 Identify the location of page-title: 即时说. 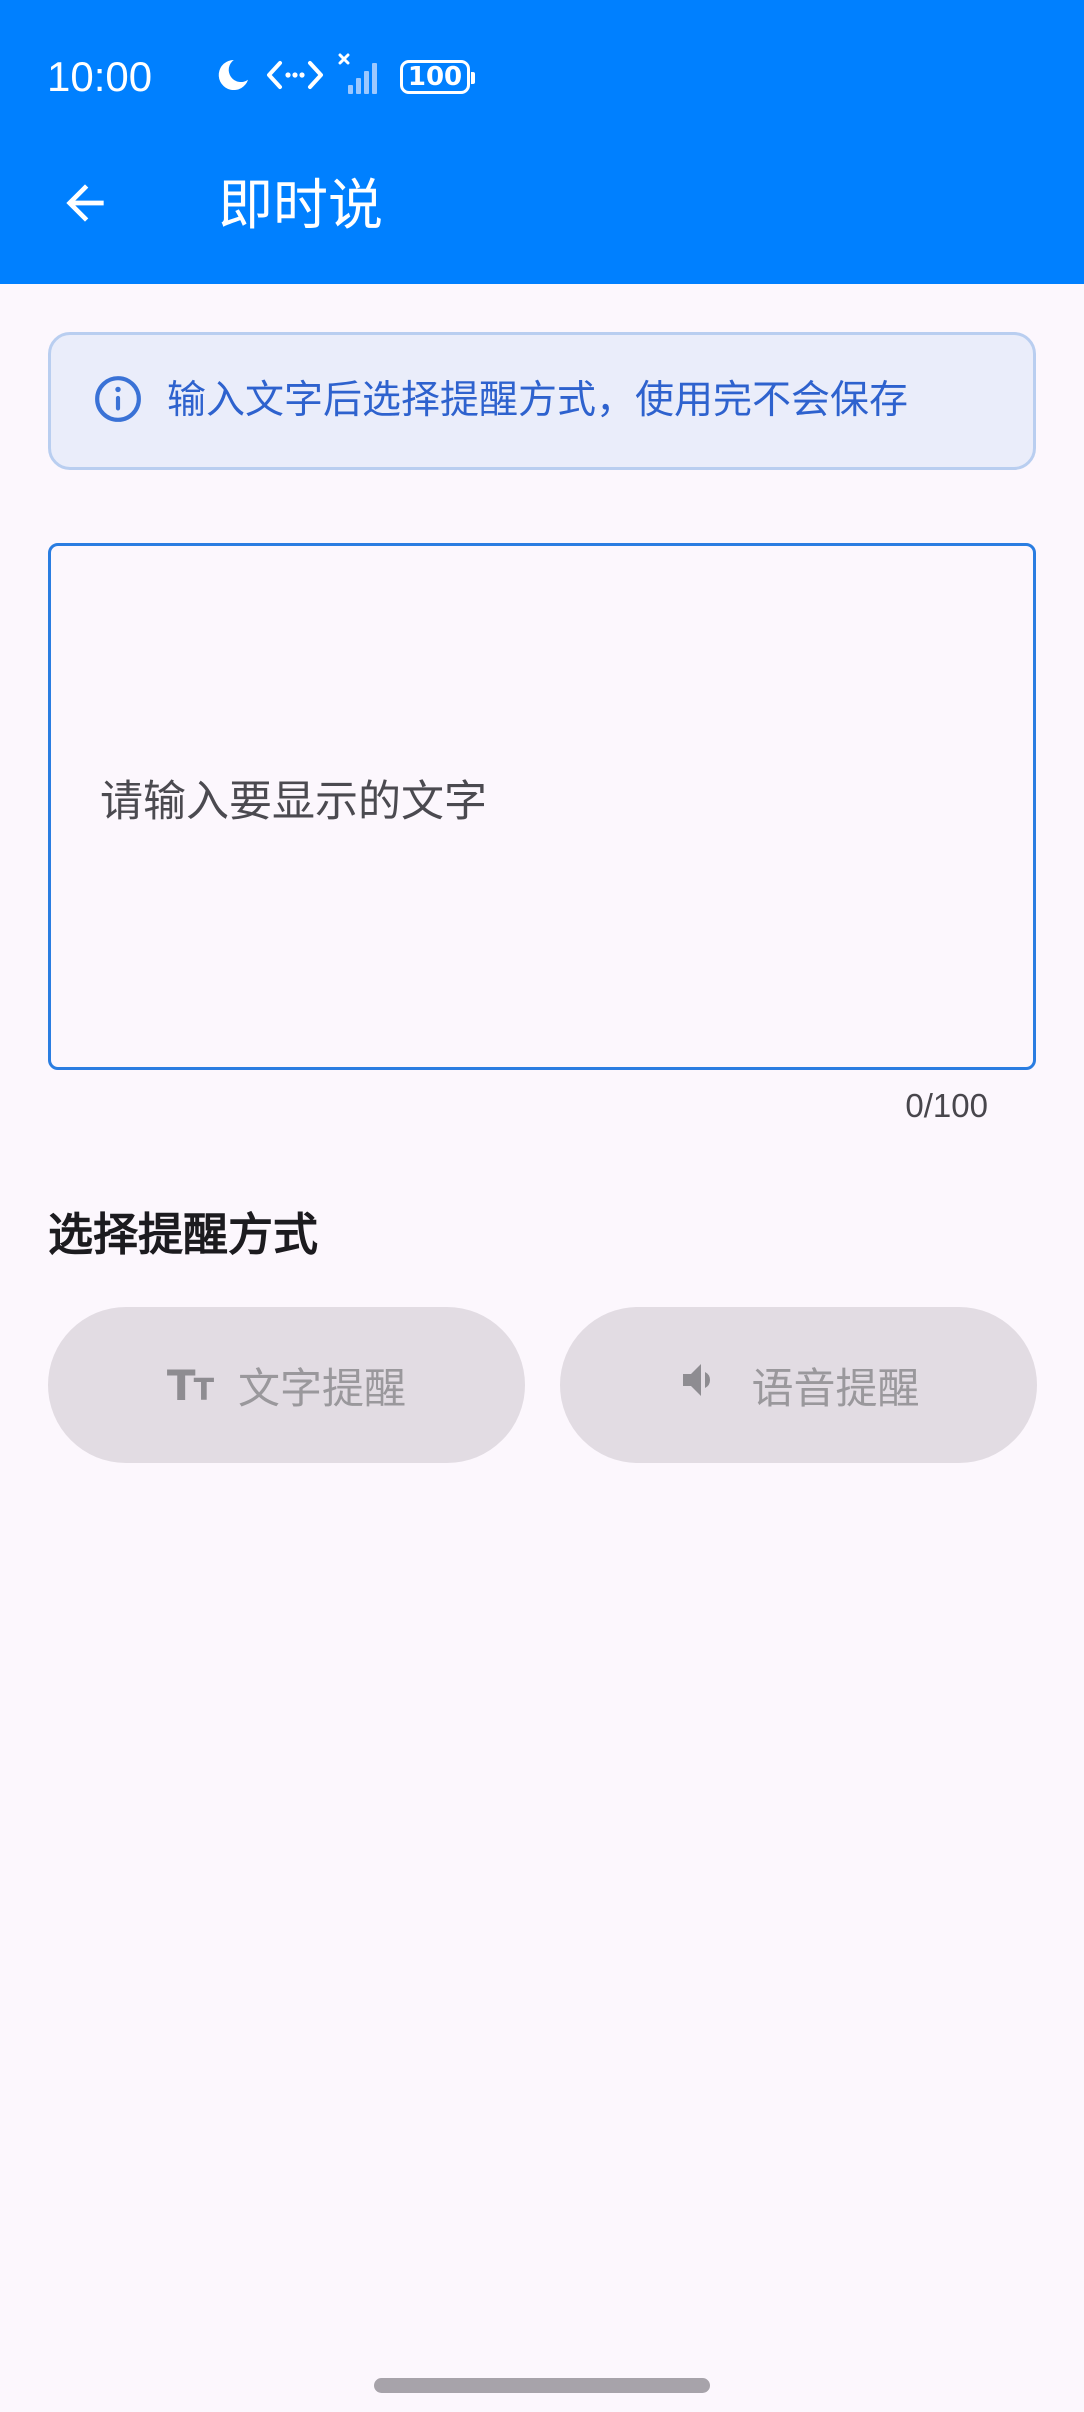
(301, 205).